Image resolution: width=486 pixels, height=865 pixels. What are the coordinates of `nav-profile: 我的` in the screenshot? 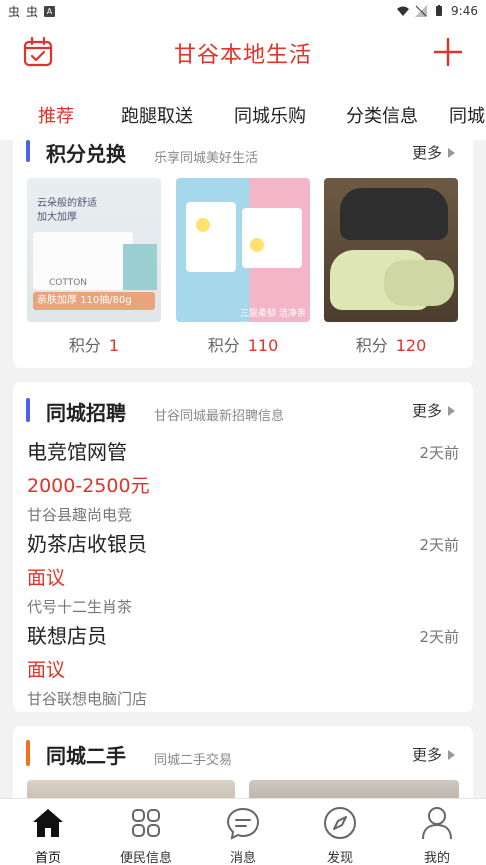 It's located at (437, 835).